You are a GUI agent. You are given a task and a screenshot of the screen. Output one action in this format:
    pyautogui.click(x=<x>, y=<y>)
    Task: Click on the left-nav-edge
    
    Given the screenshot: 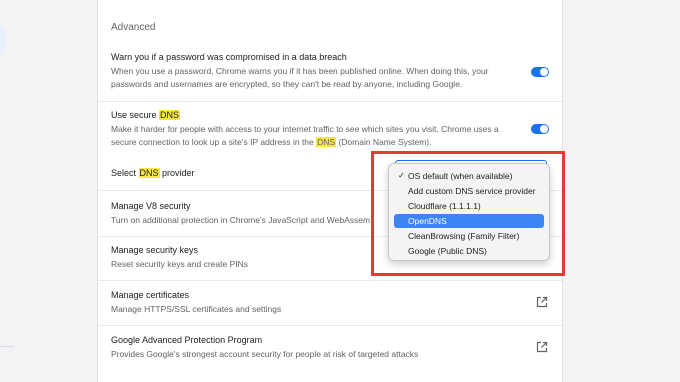 What is the action you would take?
    pyautogui.click(x=3, y=39)
    